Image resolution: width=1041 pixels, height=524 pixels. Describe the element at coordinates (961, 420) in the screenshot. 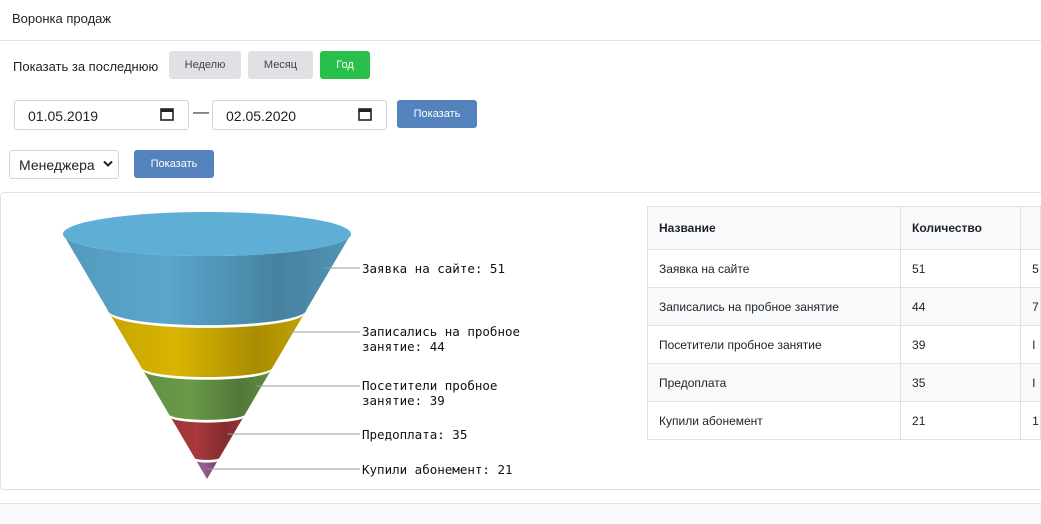

I see `table-cell-count: 21` at that location.